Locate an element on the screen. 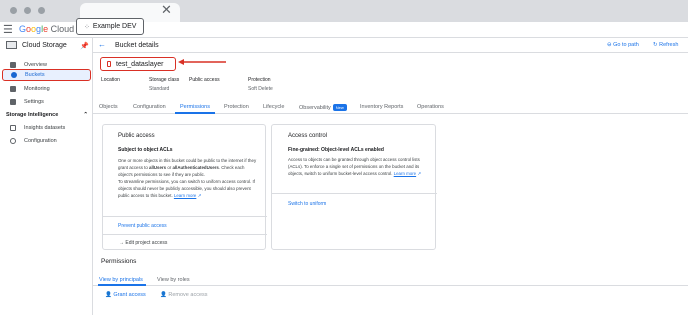 The height and width of the screenshot is (315, 688). meta-public-access: Public access is located at coordinates (204, 80).